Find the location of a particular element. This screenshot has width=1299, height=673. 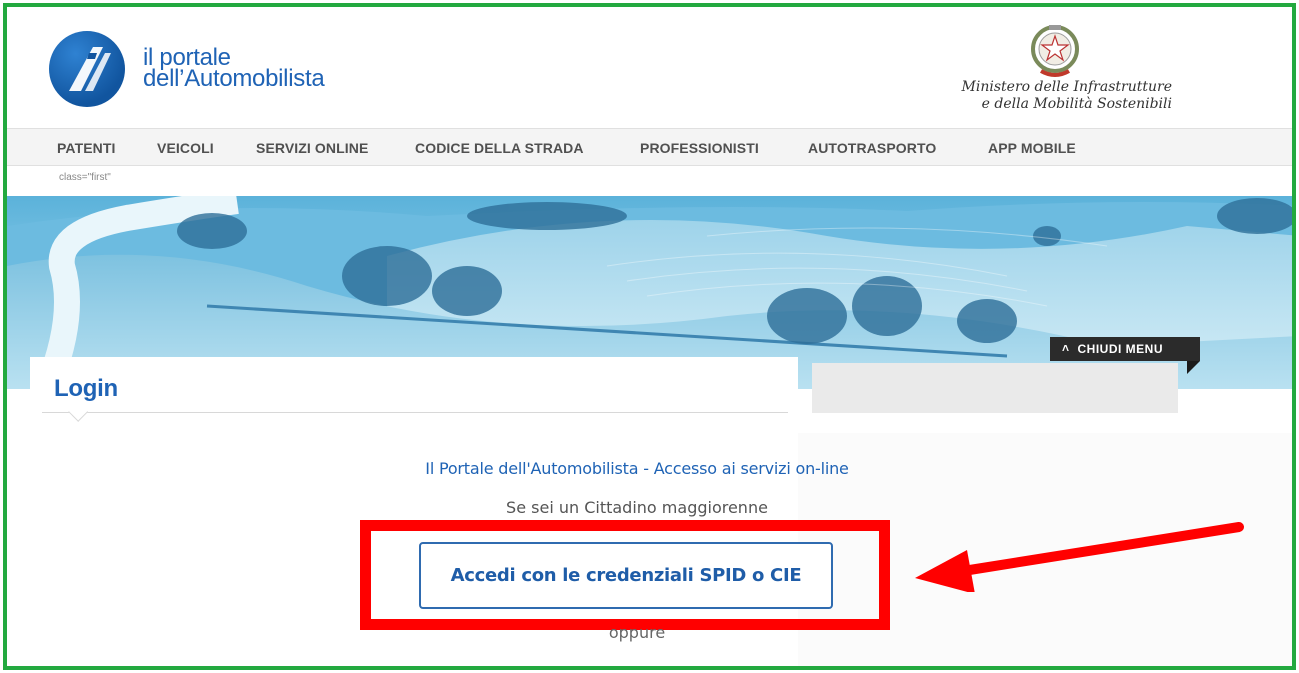

close-menu-button: ˄ CHIUDI MENU is located at coordinates (1125, 349).